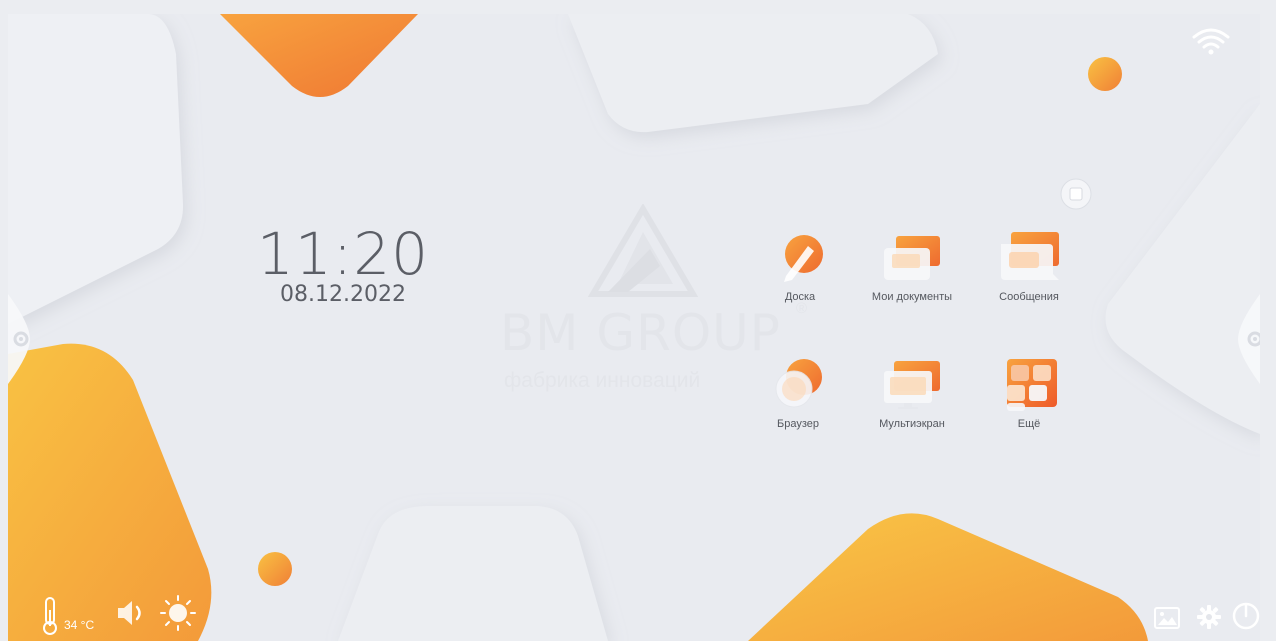 Image resolution: width=1276 pixels, height=641 pixels. Describe the element at coordinates (800, 297) in the screenshot. I see `app-label-doska: Доска` at that location.